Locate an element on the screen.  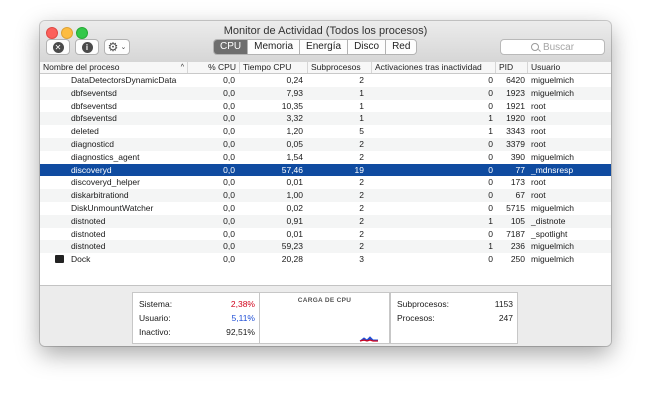
stat-processes: Procesos: 247 is located at coordinates (455, 318).